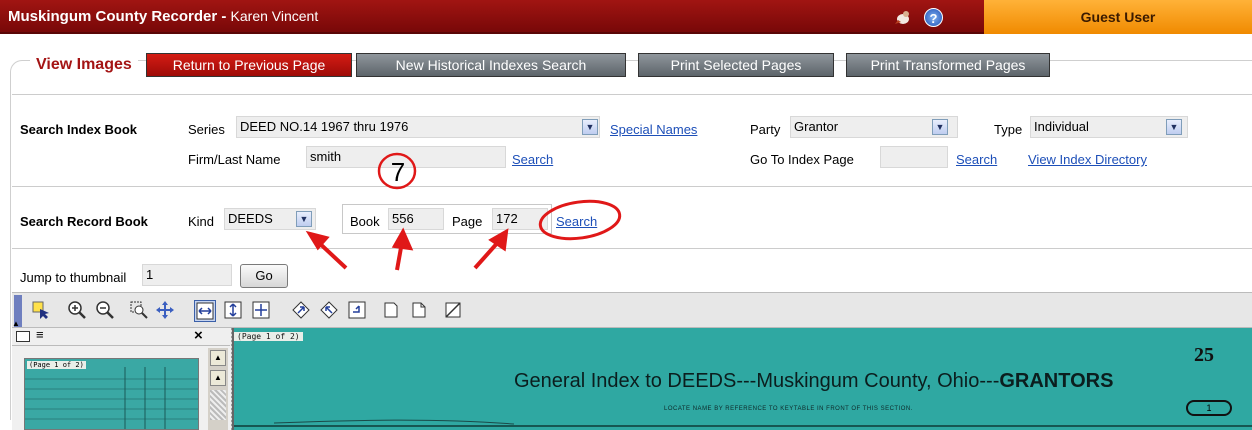  I want to click on page-icon, so click(391, 311).